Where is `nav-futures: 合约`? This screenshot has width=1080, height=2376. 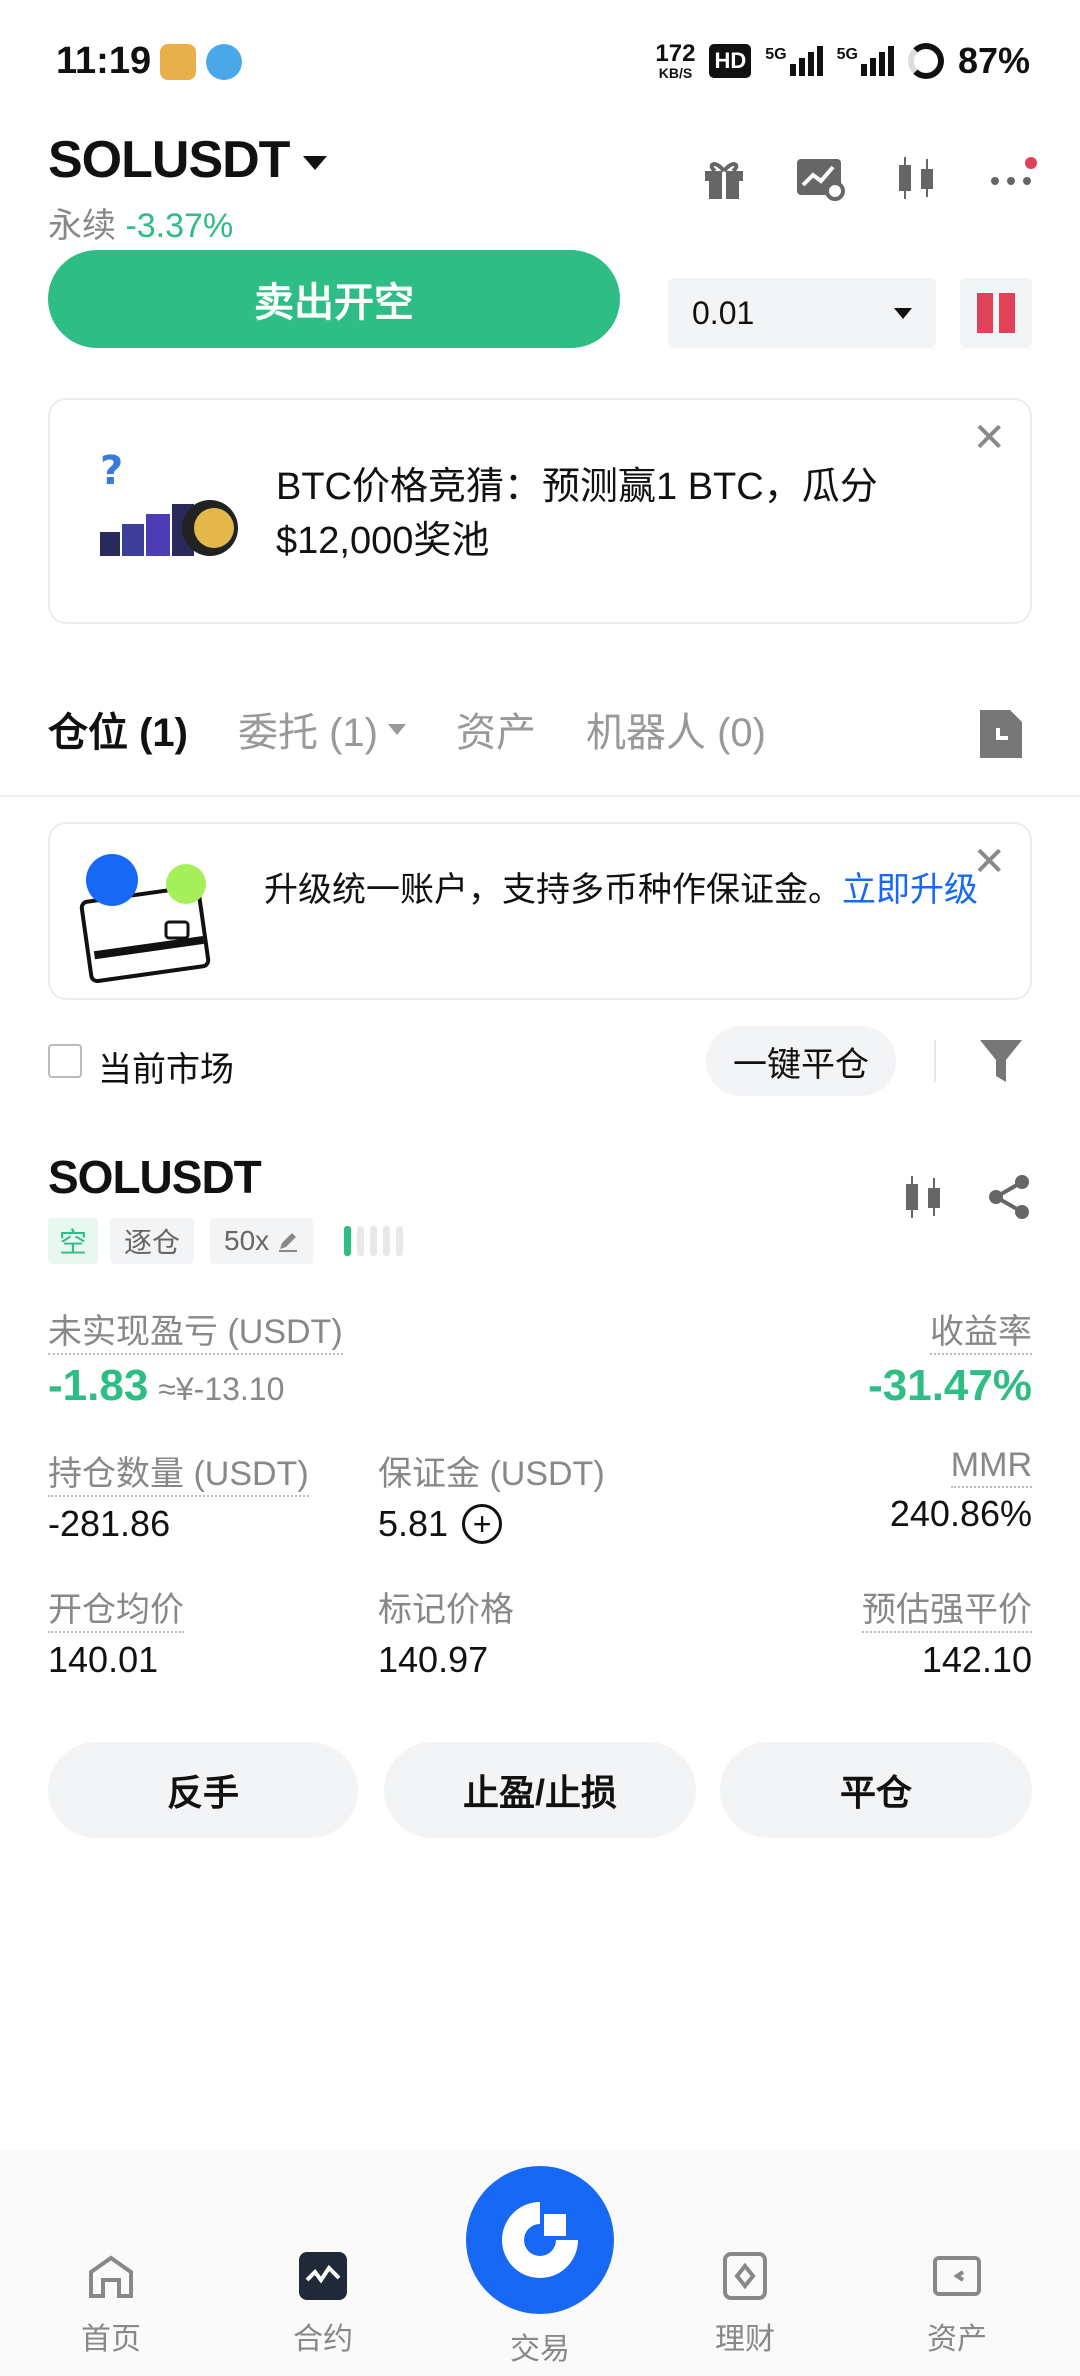 nav-futures: 合约 is located at coordinates (323, 2304).